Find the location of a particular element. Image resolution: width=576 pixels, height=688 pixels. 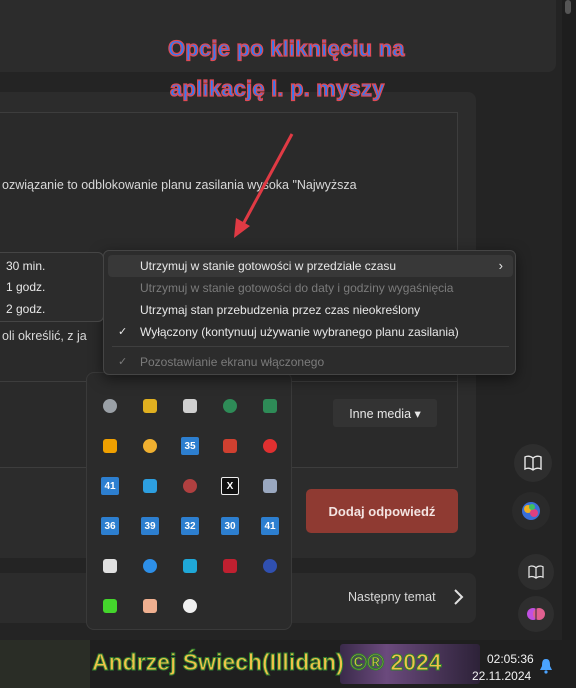

menu-item-keep-screen-on: ✓ Pozostawianie ekranu włączonego is located at coordinates (310, 362).